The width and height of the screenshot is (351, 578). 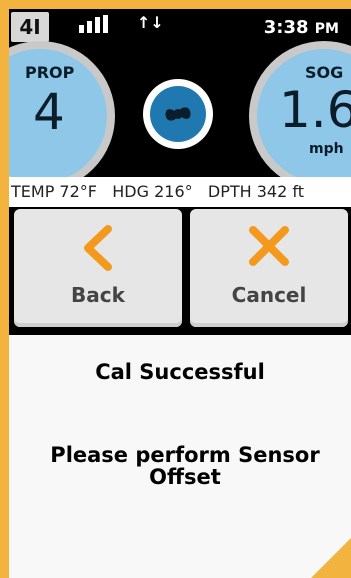 What do you see at coordinates (150, 22) in the screenshot?
I see `data-transfer-icon: ↑↓` at bounding box center [150, 22].